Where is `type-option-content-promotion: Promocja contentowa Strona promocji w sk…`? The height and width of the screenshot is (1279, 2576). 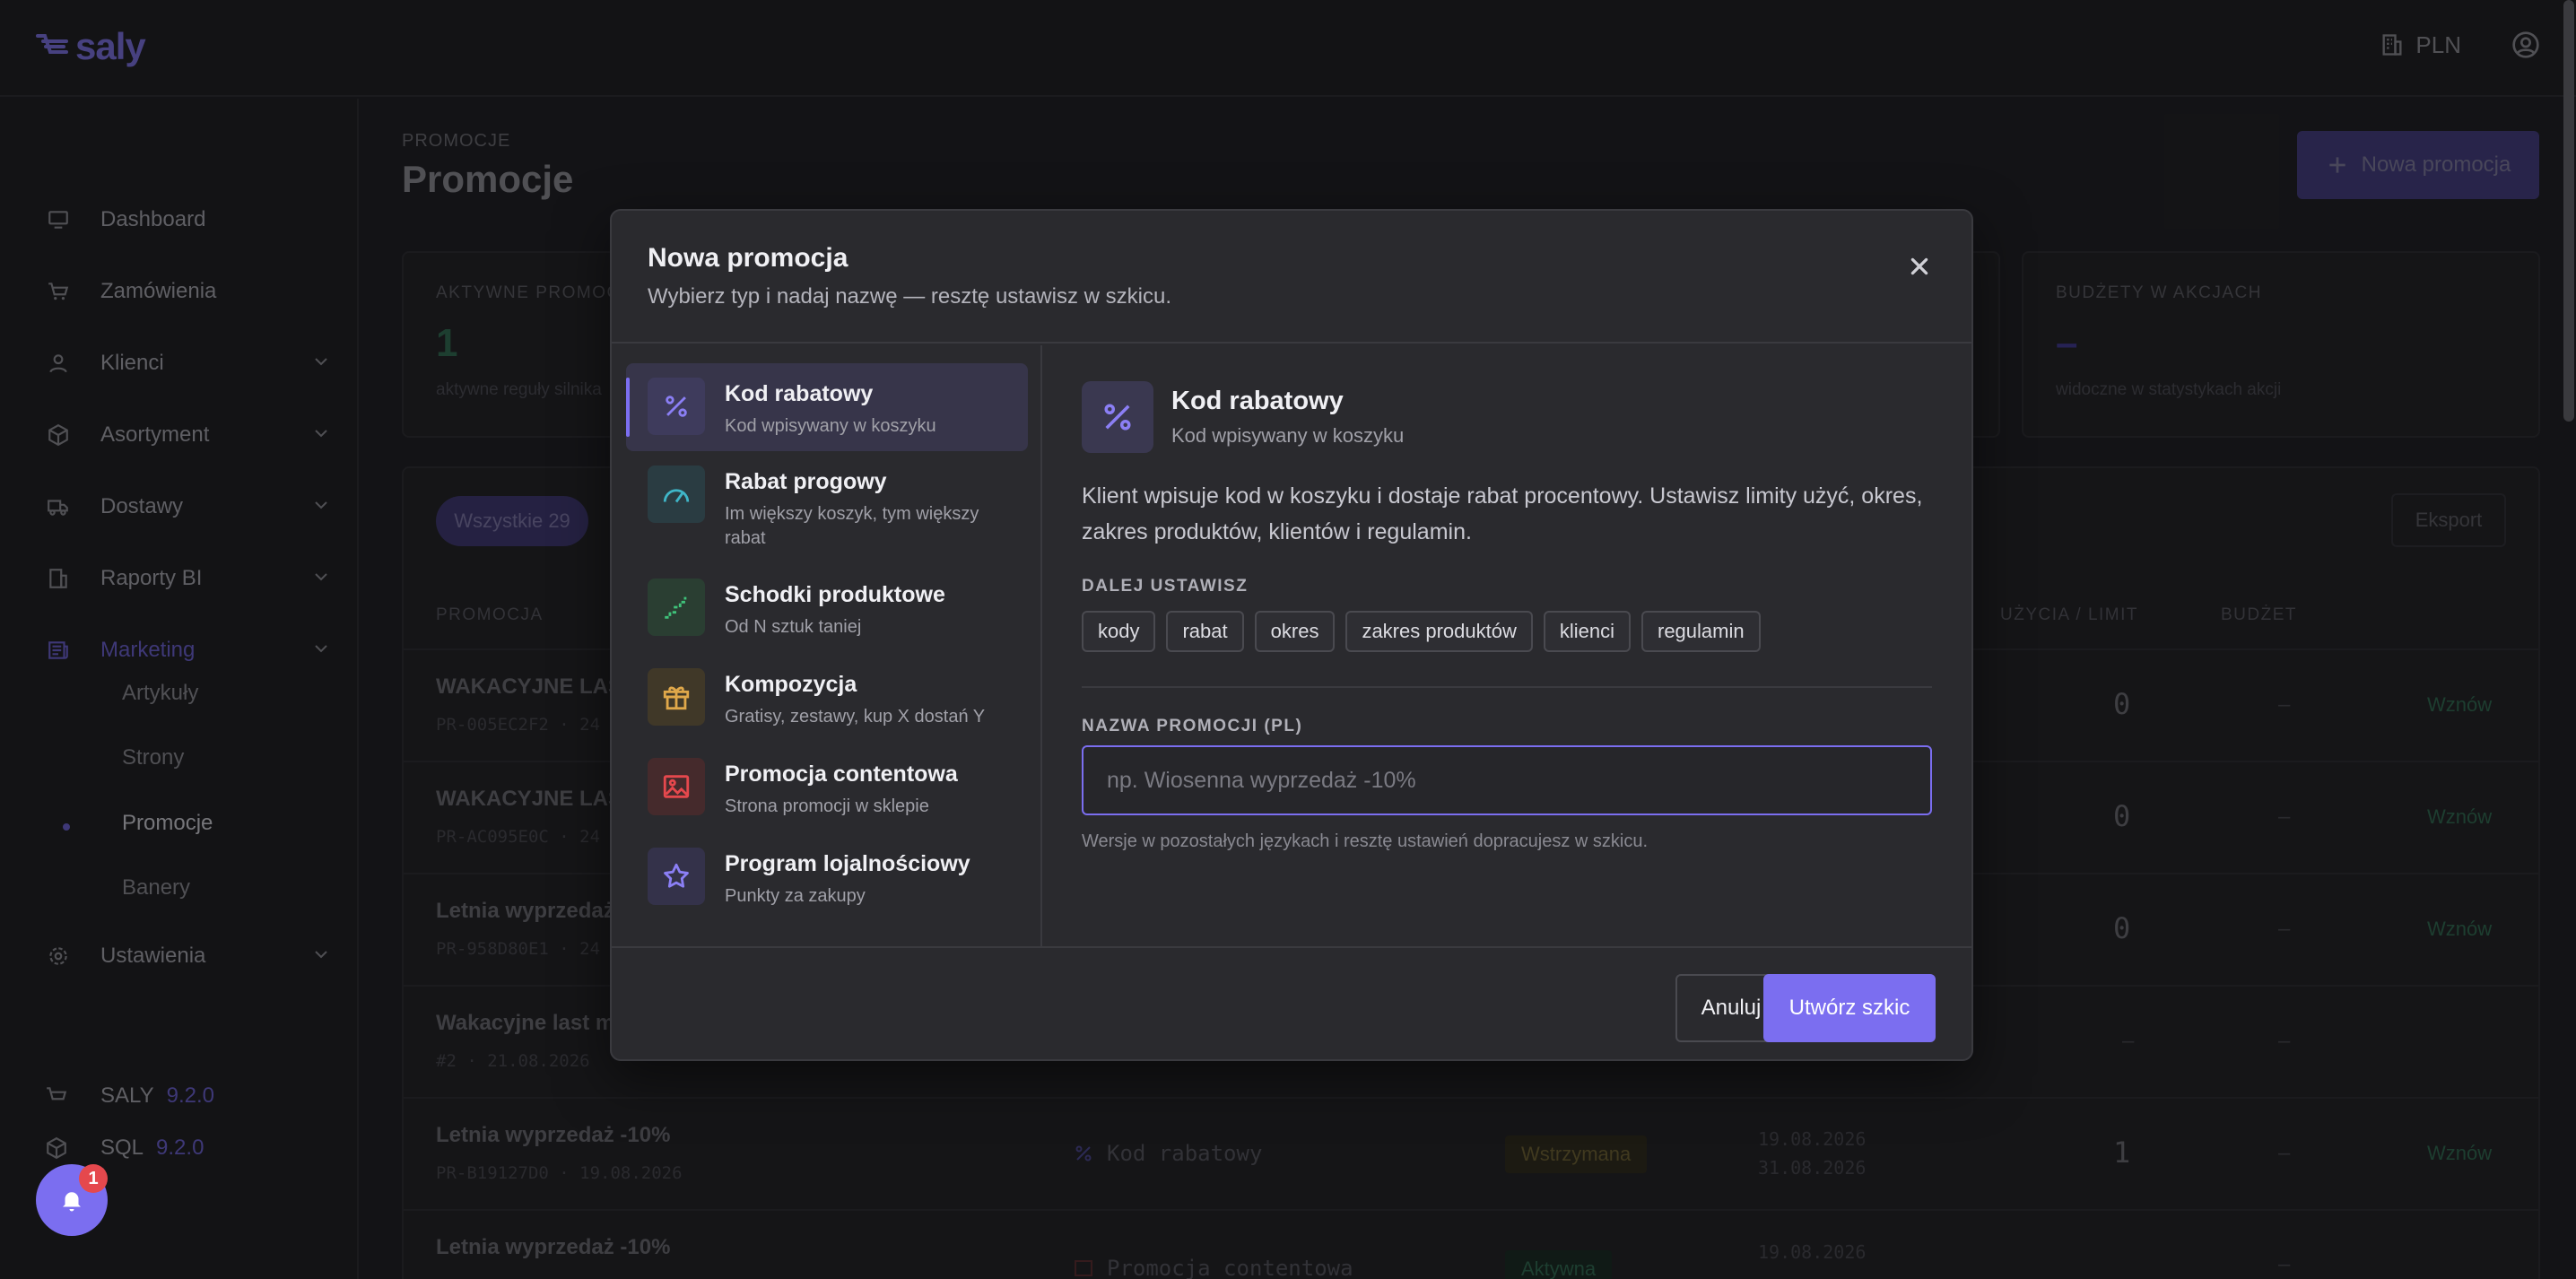 type-option-content-promotion: Promocja contentowa Strona promocji w sk… is located at coordinates (827, 788).